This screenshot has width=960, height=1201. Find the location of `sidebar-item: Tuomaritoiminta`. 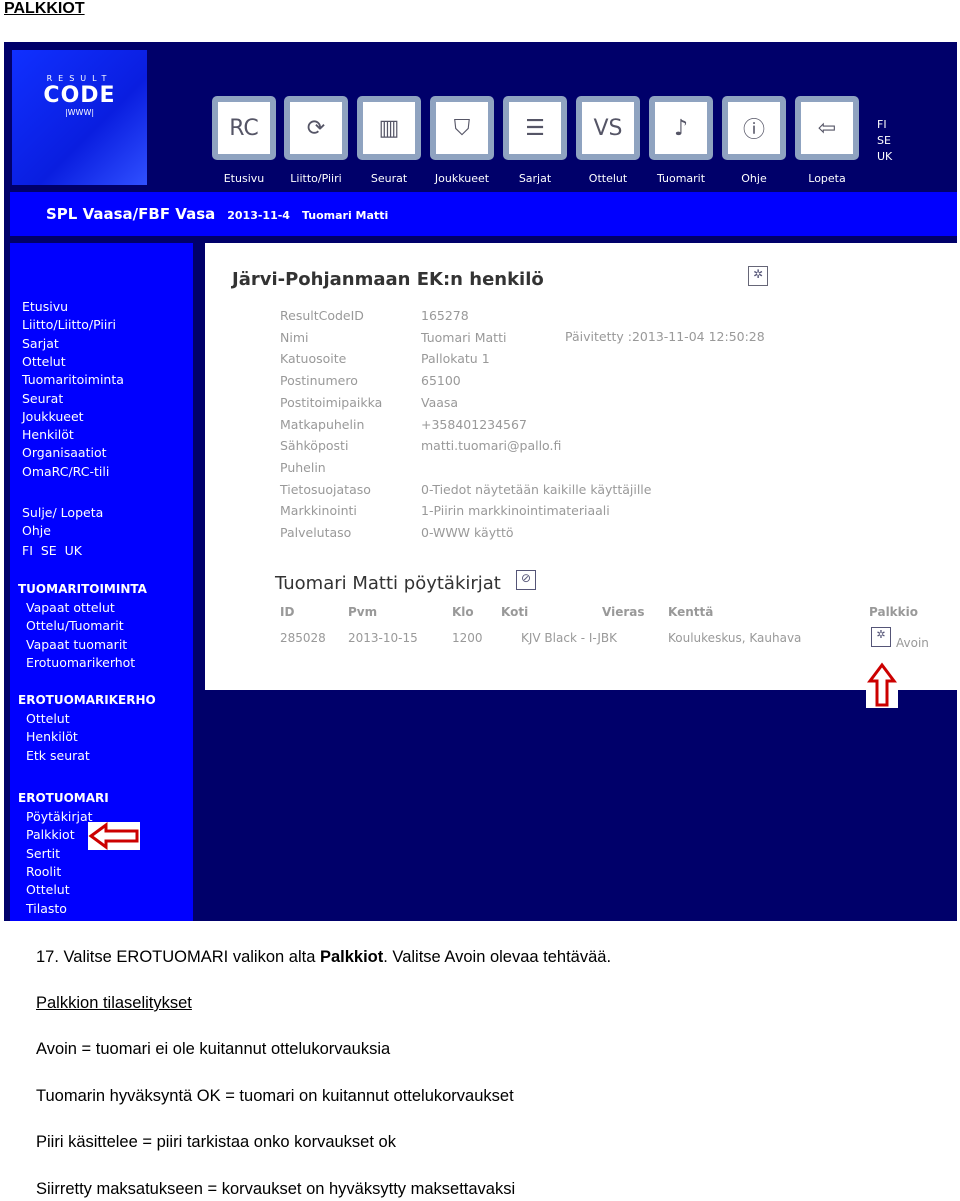

sidebar-item: Tuomaritoiminta is located at coordinates (73, 379).